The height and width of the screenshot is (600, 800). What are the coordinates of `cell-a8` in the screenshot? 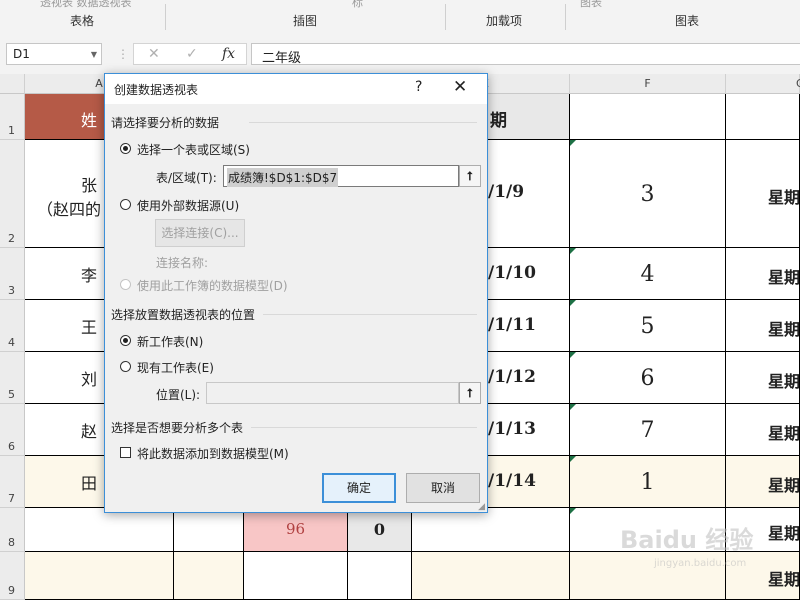 It's located at (99, 530).